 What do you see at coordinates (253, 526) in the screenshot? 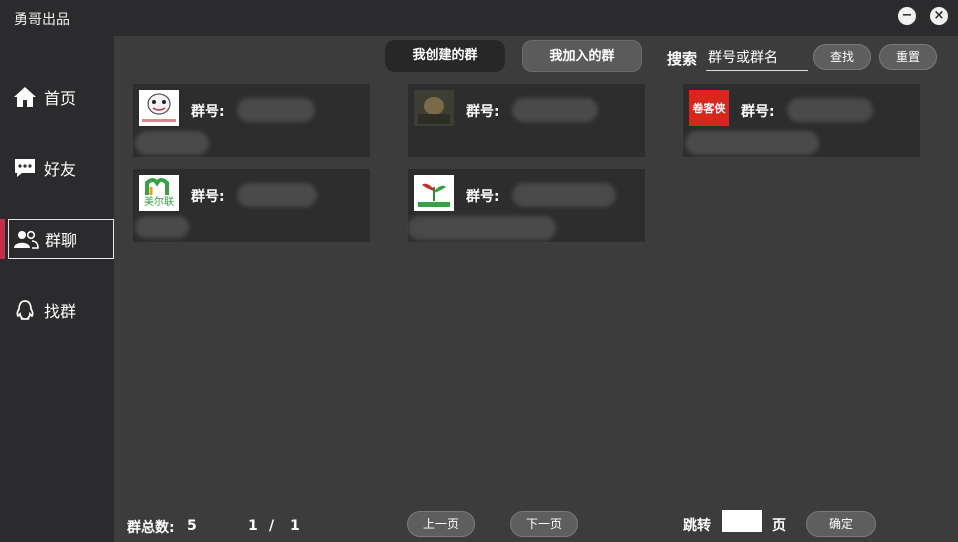
I see `page-current: 1` at bounding box center [253, 526].